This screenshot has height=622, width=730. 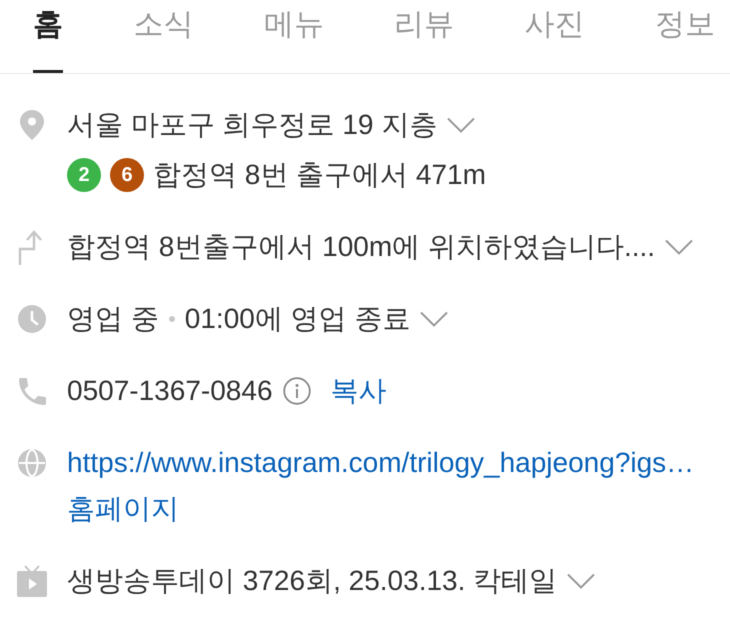 I want to click on location-pin-icon, so click(x=32, y=125).